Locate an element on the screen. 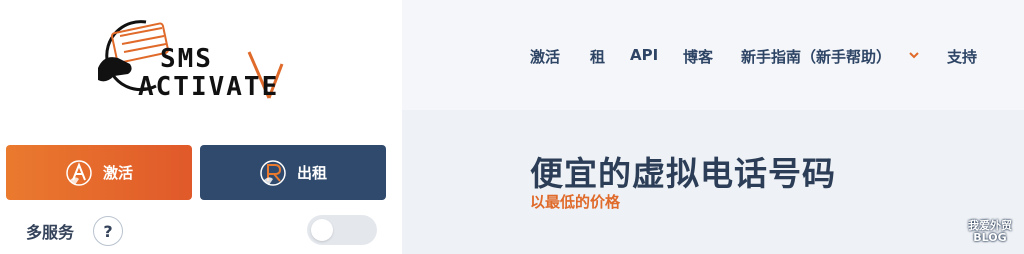  nav-api-label: API is located at coordinates (644, 55).